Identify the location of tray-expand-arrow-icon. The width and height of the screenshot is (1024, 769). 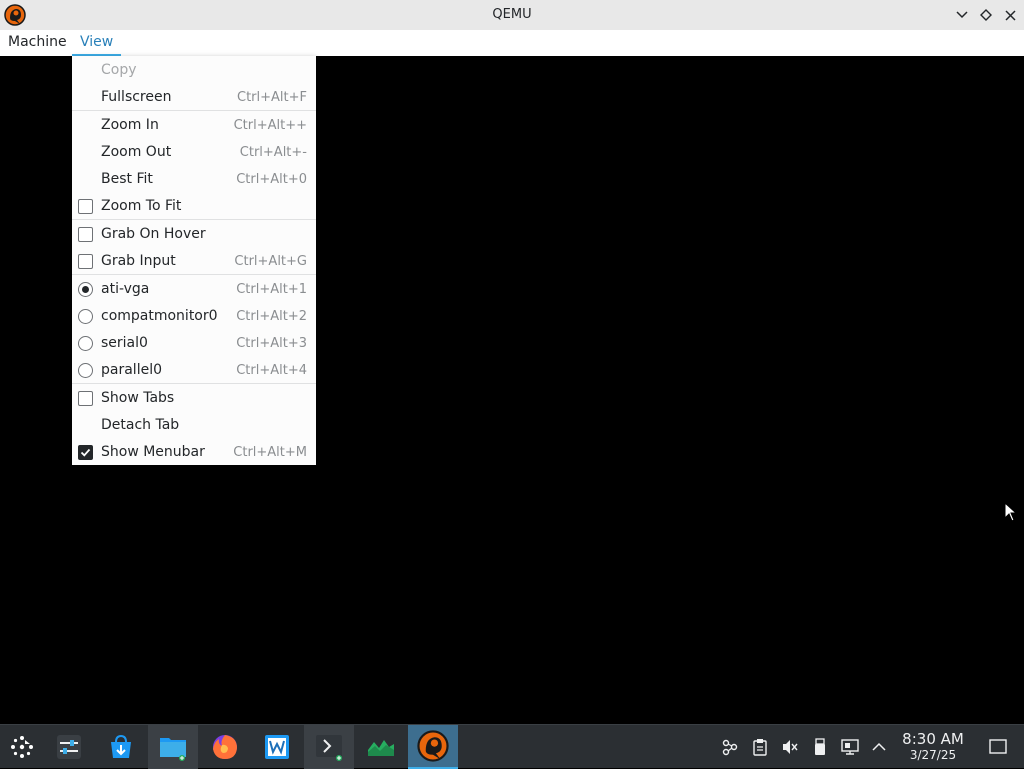
(879, 746).